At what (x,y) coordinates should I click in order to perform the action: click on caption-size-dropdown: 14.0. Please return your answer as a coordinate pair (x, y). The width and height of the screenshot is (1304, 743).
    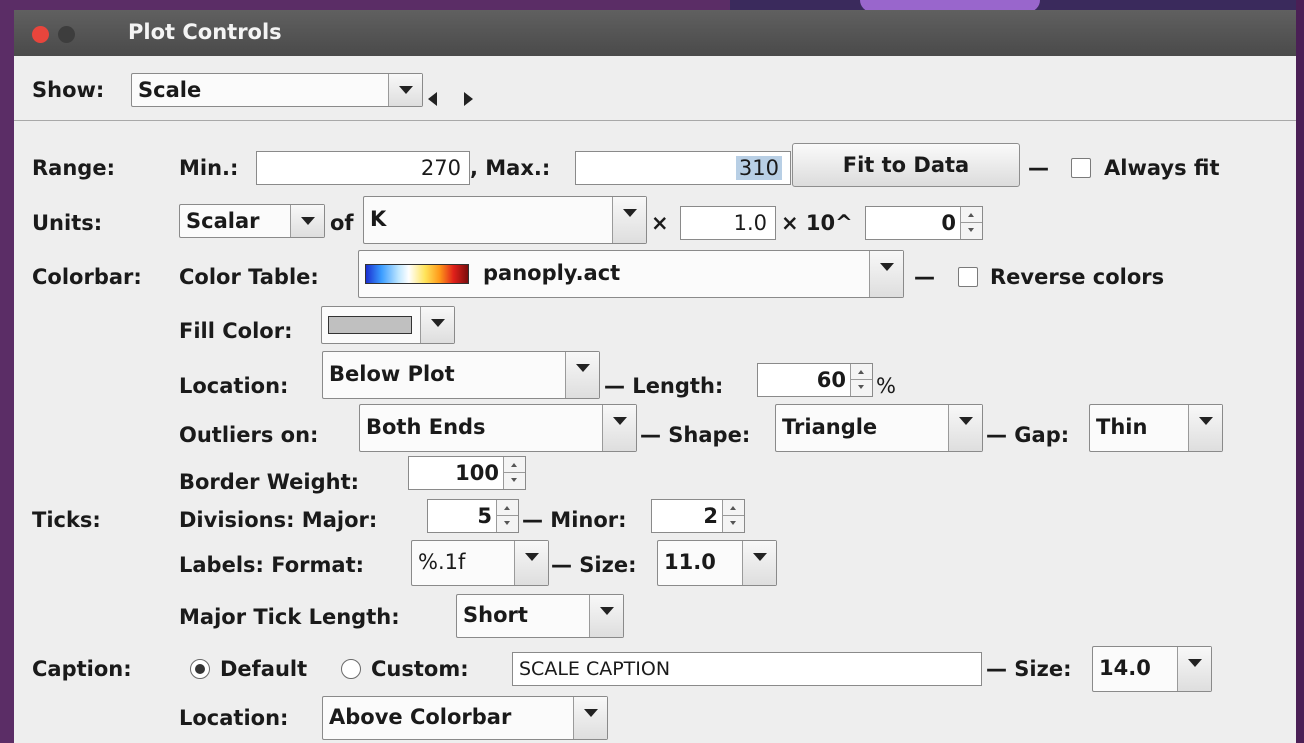
    Looking at the image, I should click on (1152, 669).